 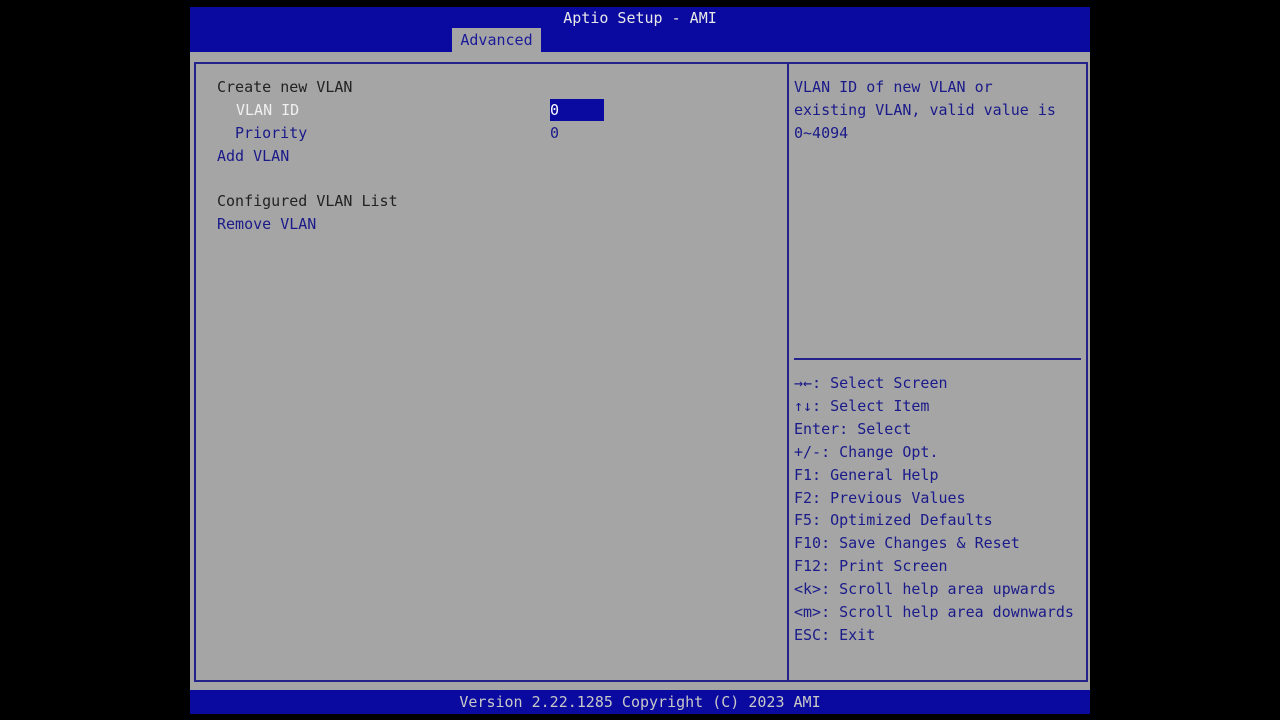 What do you see at coordinates (925, 589) in the screenshot?
I see `key-hint: <k>: Scroll help area upwards` at bounding box center [925, 589].